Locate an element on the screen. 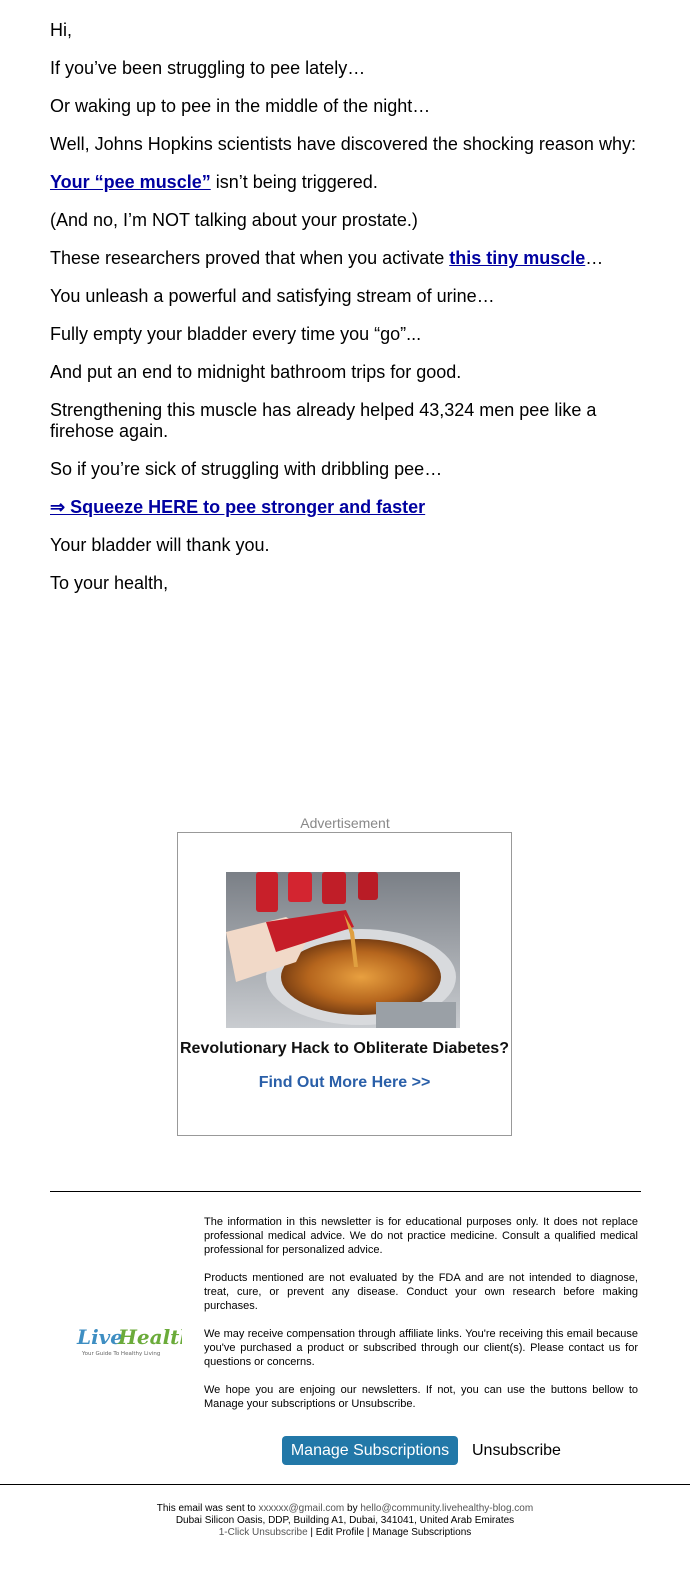  recipient-email: xxxxxx@gmail.com is located at coordinates (302, 1508).